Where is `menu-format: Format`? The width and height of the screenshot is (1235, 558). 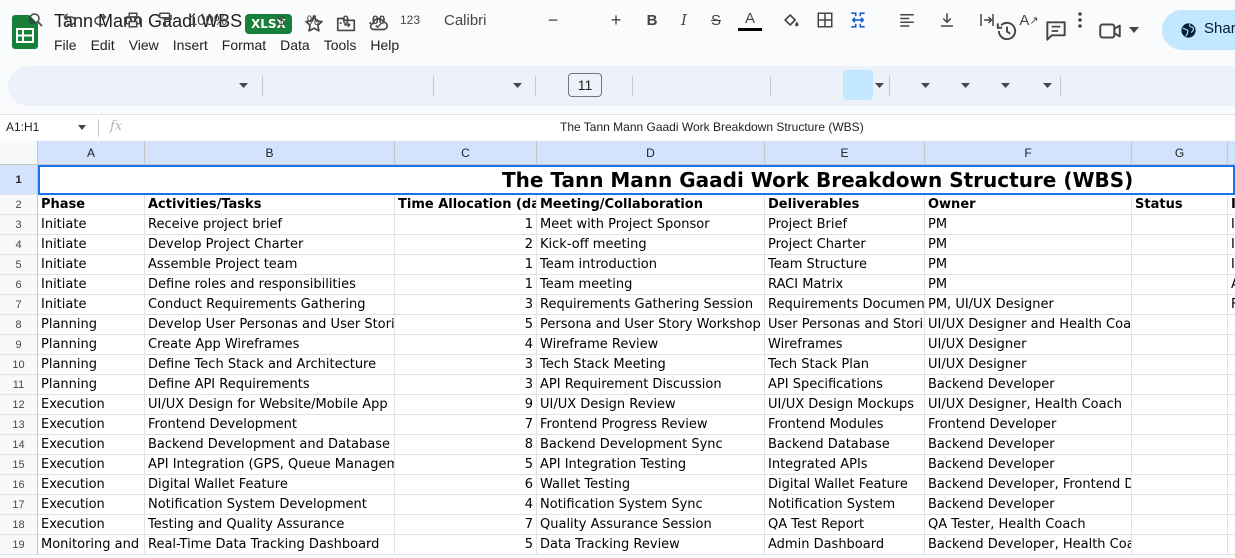 menu-format: Format is located at coordinates (244, 45).